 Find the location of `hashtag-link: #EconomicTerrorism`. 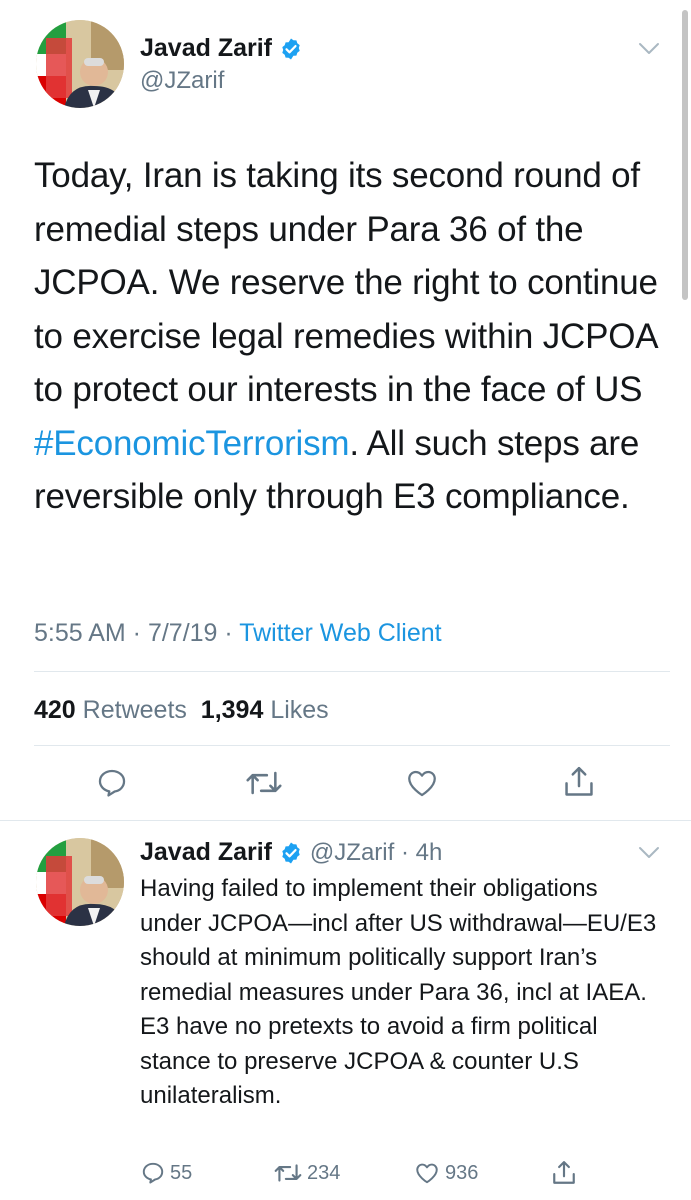

hashtag-link: #EconomicTerrorism is located at coordinates (192, 443).